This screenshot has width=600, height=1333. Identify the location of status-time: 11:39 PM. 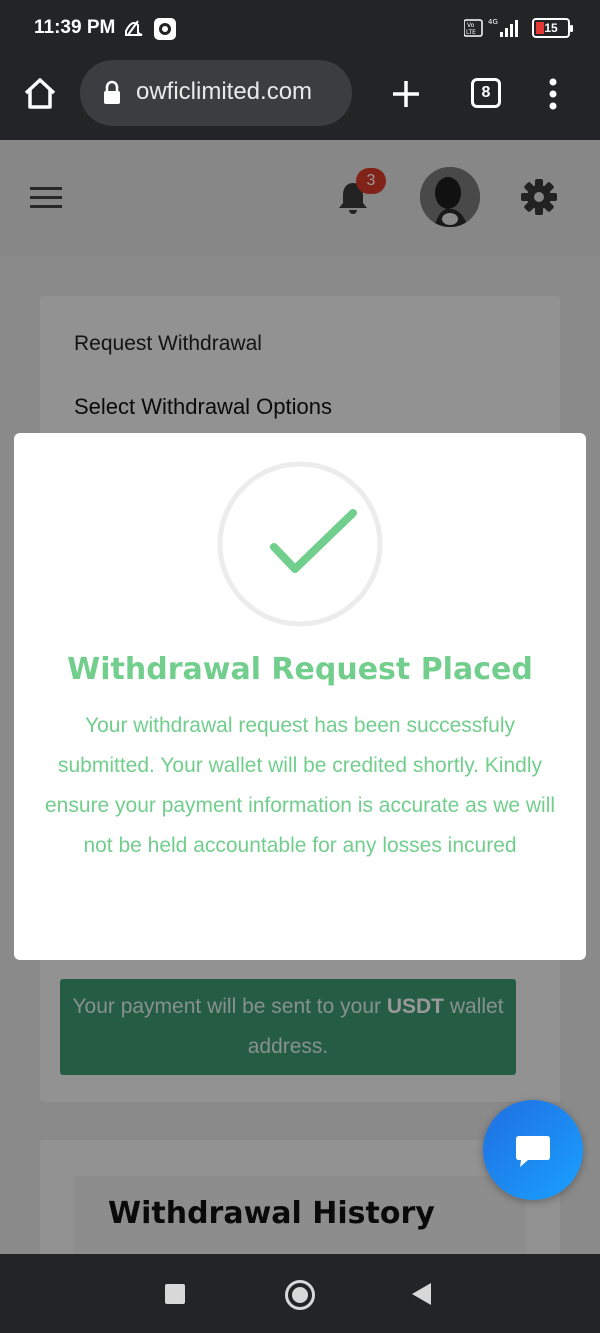
(75, 27).